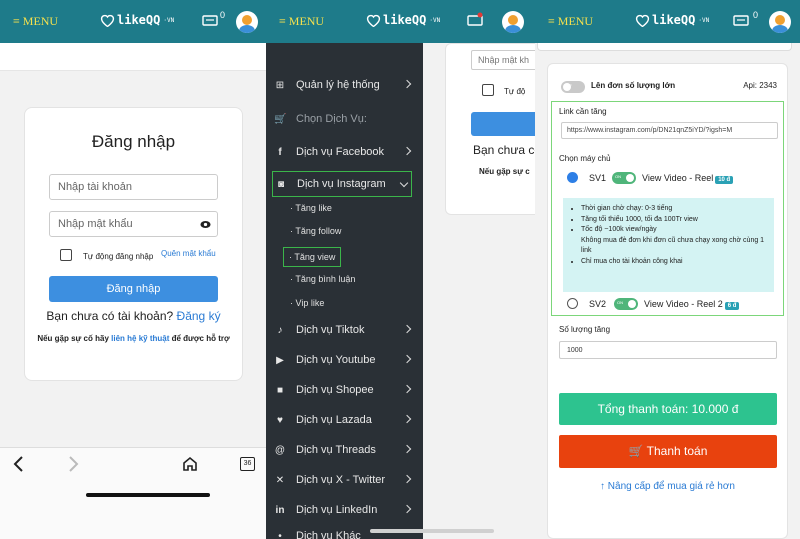  What do you see at coordinates (340, 152) in the screenshot?
I see `sidebar-item-label: Dịch vụ Facebook` at bounding box center [340, 152].